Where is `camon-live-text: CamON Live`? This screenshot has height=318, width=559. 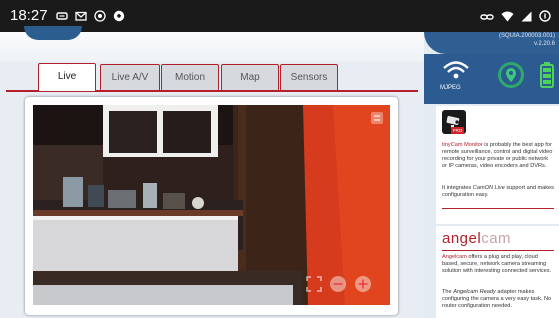 camon-live-text: CamON Live is located at coordinates (488, 188).